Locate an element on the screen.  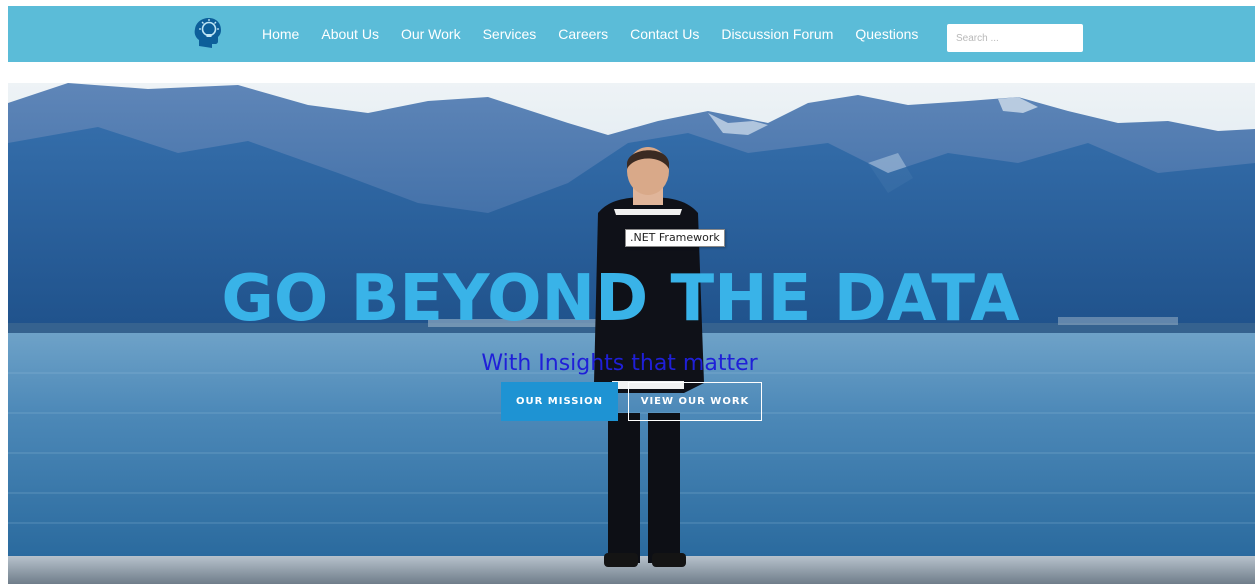
hero-title: GO BEYOND THE DATA is located at coordinates (620, 299).